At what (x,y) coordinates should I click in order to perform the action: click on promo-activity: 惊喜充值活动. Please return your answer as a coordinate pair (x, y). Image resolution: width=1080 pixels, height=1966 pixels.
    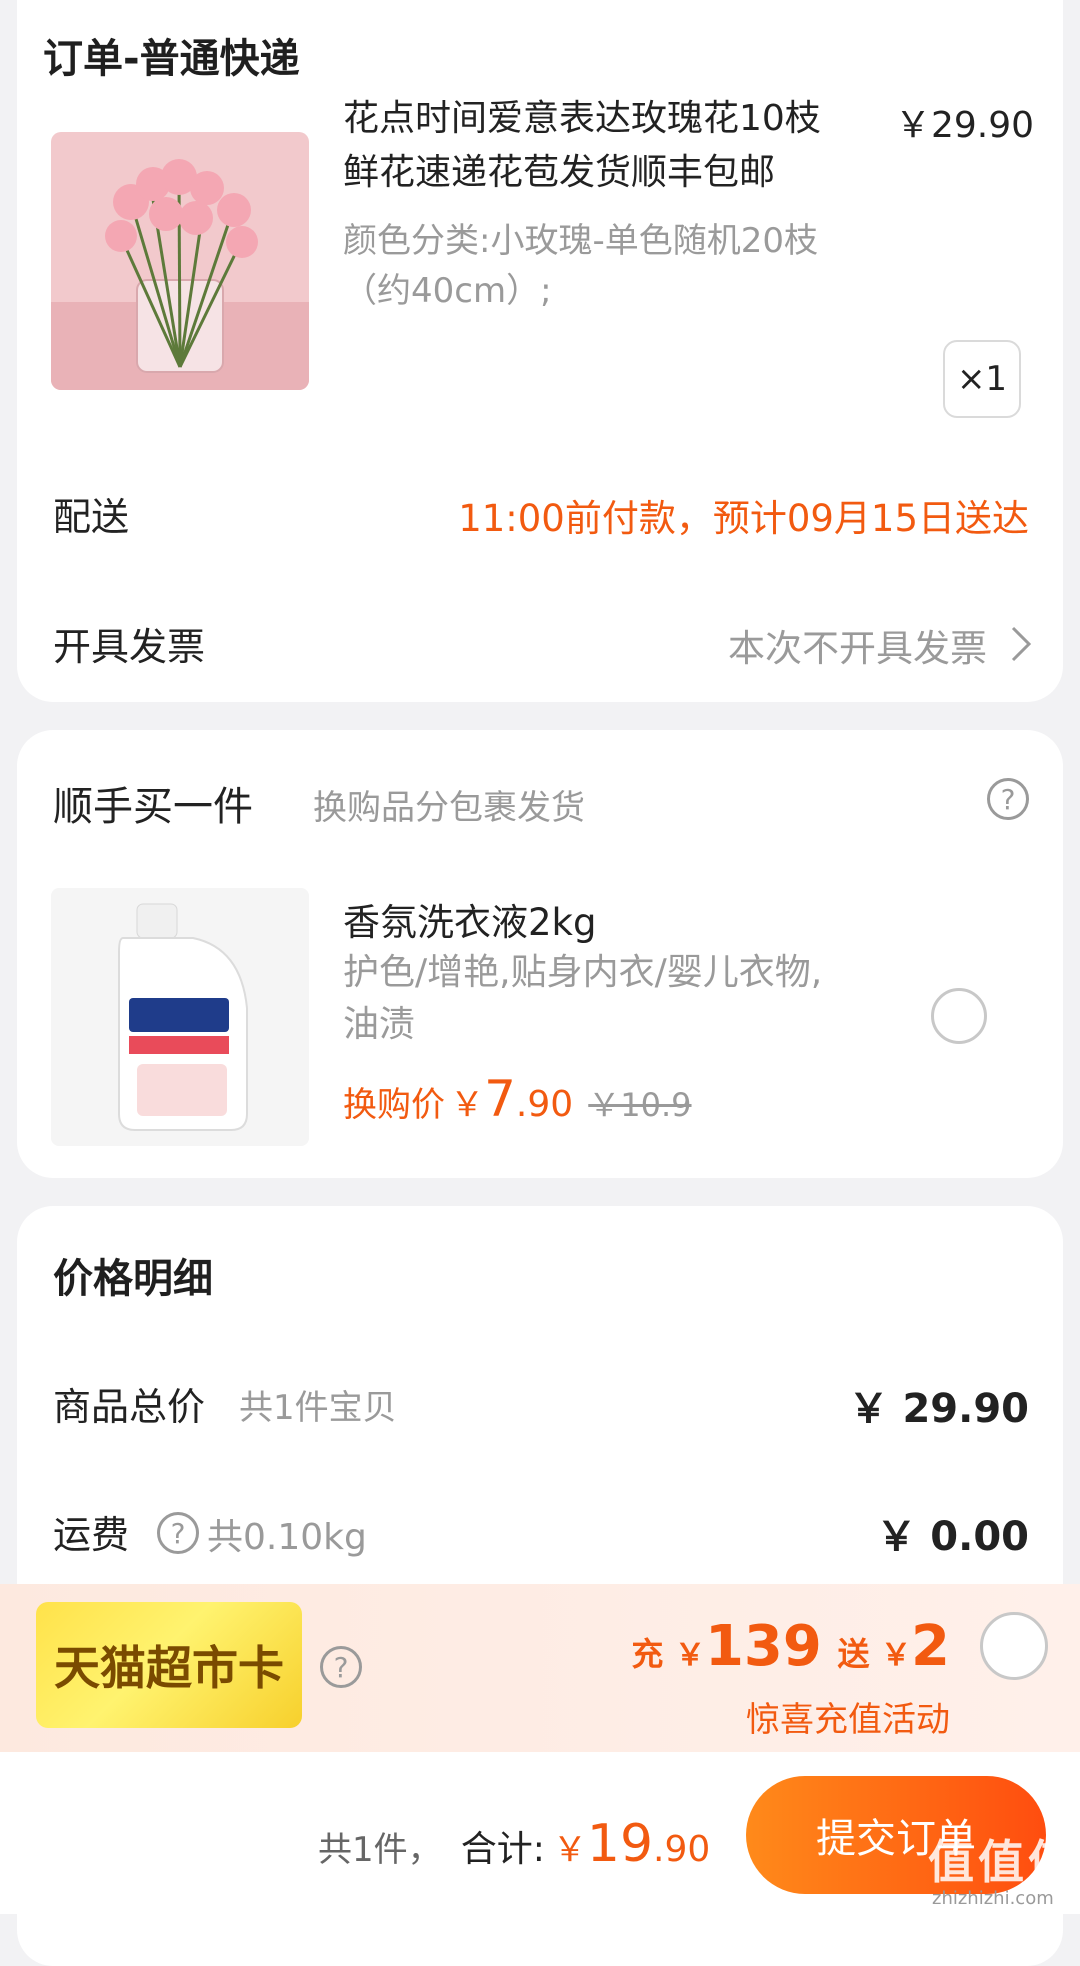
    Looking at the image, I should click on (848, 1720).